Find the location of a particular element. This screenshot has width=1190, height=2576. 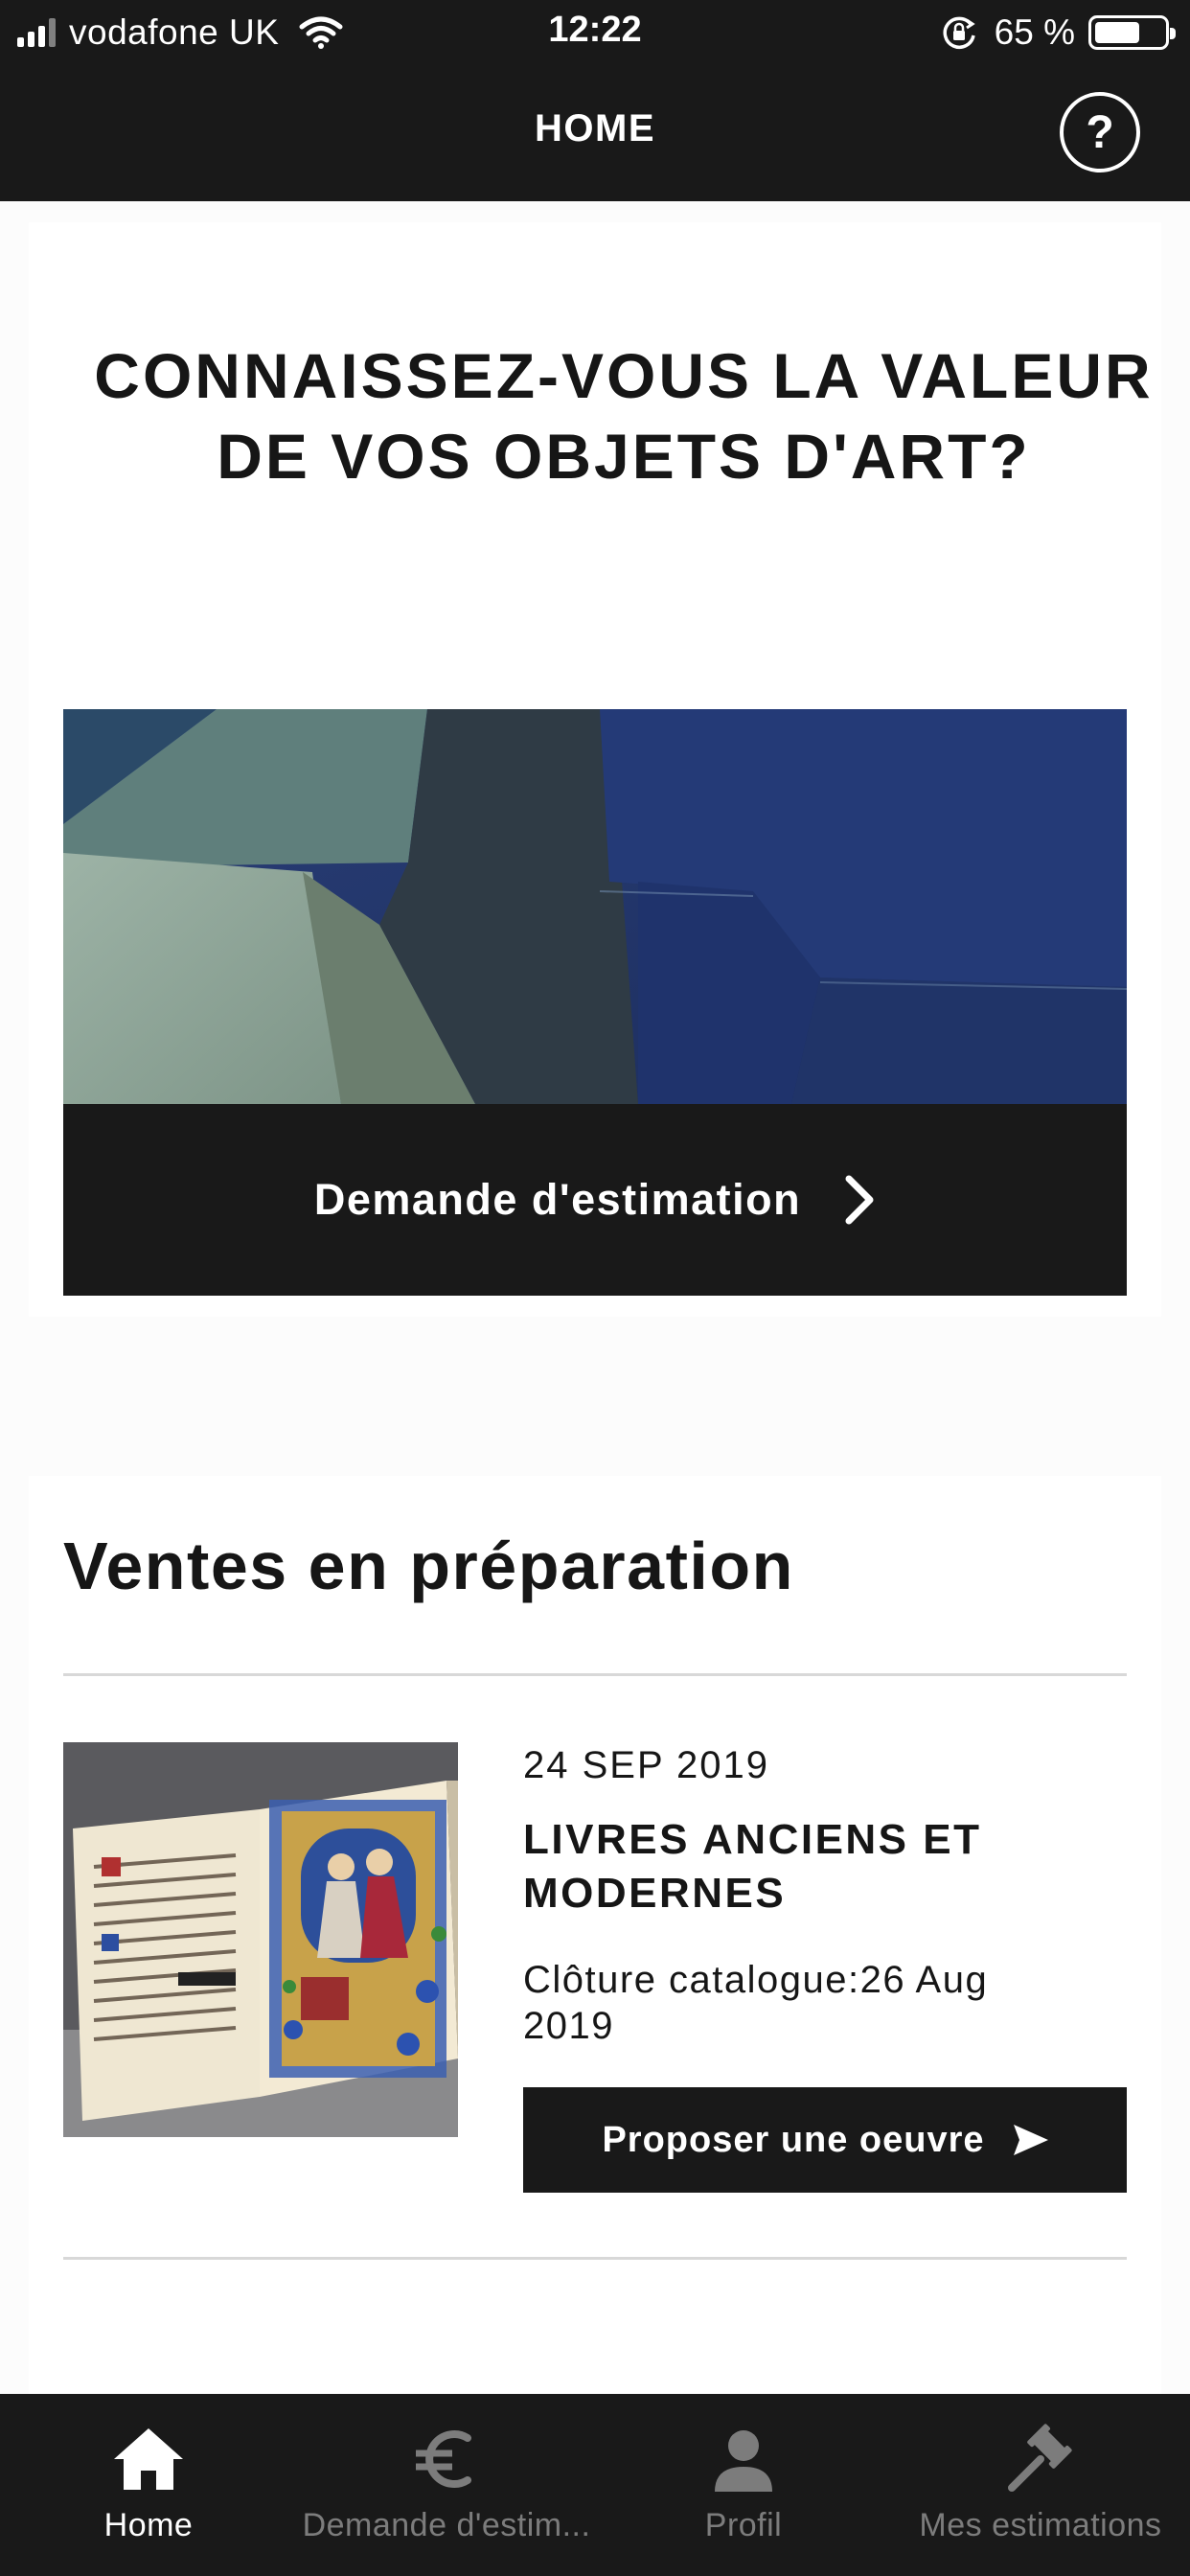

euro-icon is located at coordinates (444, 2459).